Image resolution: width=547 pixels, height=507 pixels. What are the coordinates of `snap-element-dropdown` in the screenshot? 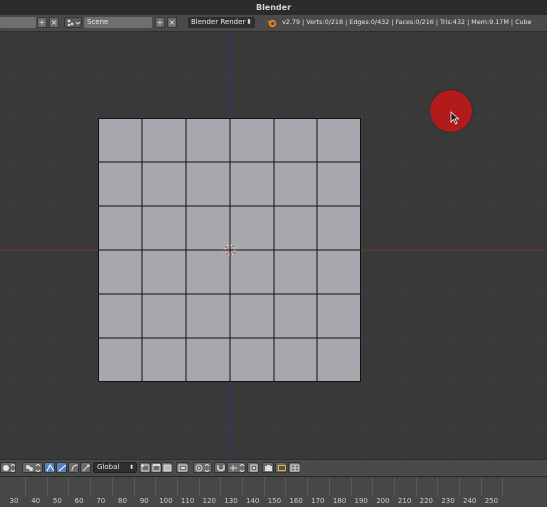 It's located at (236, 467).